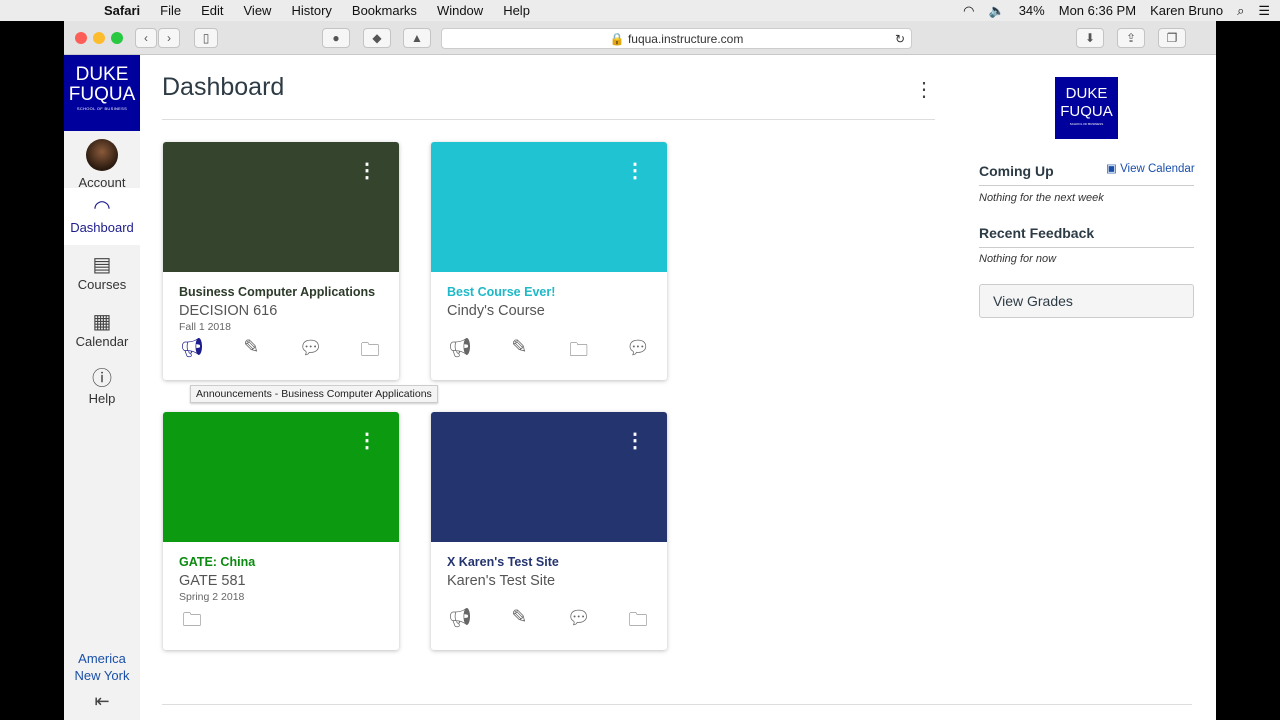 This screenshot has width=1280, height=720. I want to click on card-term: Fall 1 2018, so click(205, 327).